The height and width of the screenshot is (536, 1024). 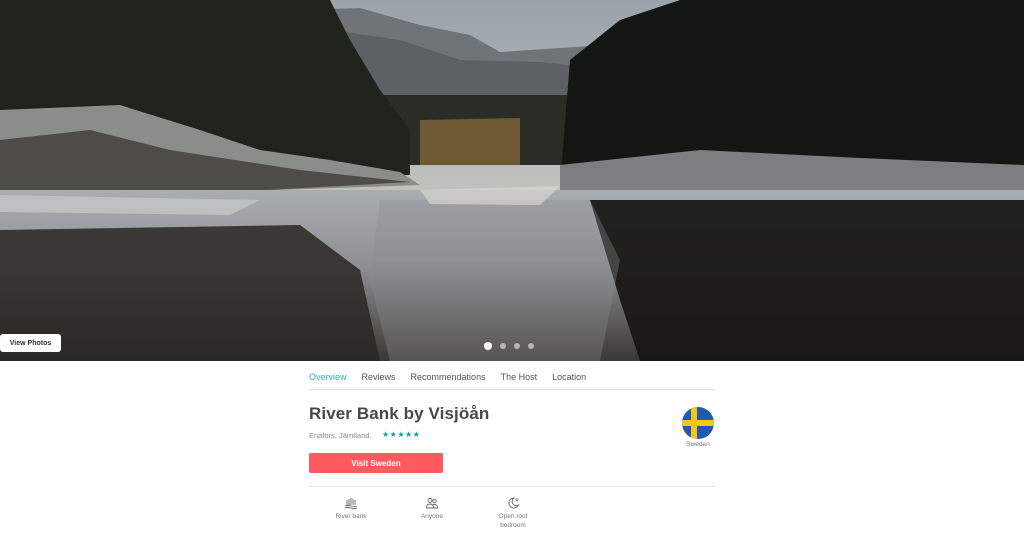 I want to click on tab-reviews: Reviews, so click(x=379, y=379).